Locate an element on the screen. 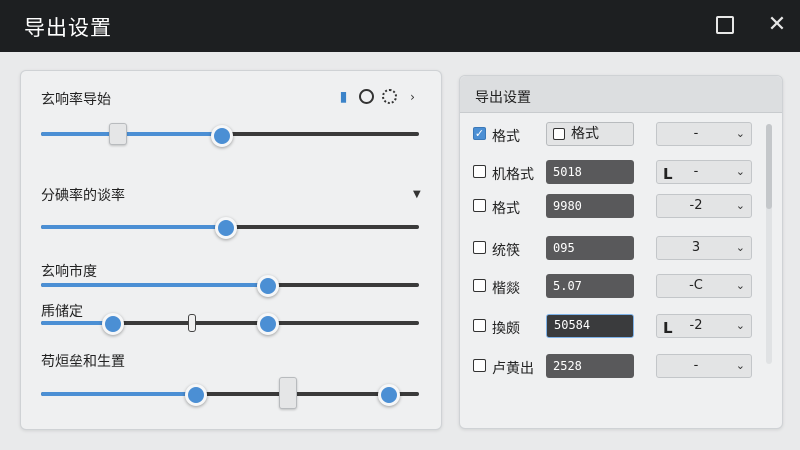 The image size is (800, 450). slider-4-high-knob is located at coordinates (267, 324).